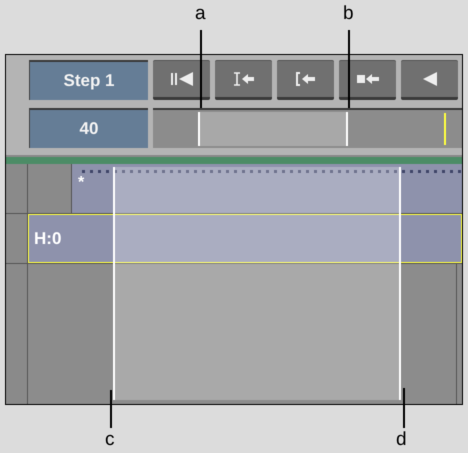 The height and width of the screenshot is (453, 468). What do you see at coordinates (88, 80) in the screenshot?
I see `step-button: Step 1` at bounding box center [88, 80].